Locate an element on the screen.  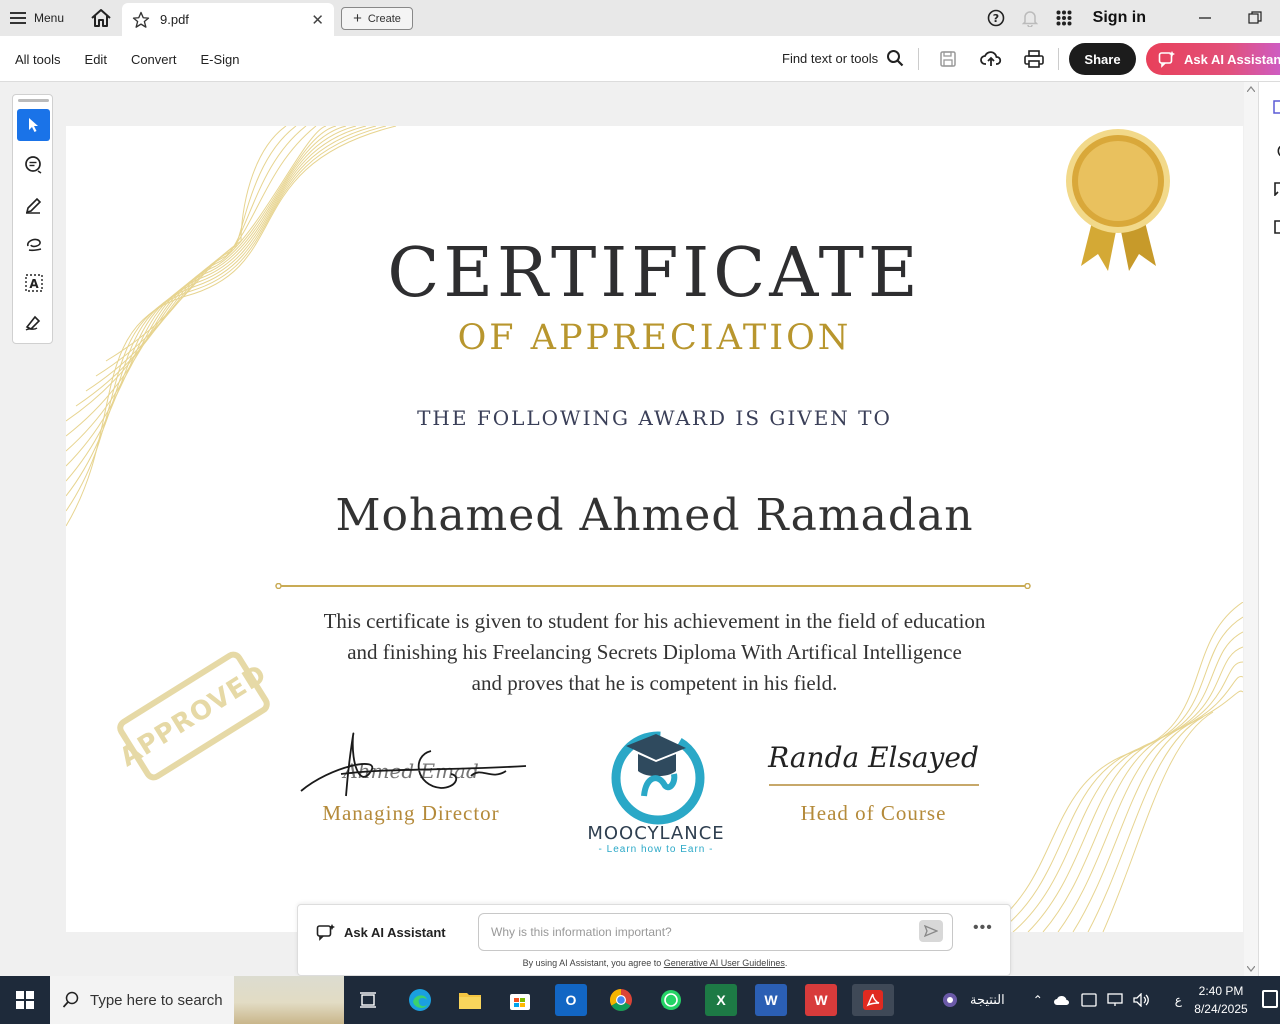
print-icon is located at coordinates (1034, 59).